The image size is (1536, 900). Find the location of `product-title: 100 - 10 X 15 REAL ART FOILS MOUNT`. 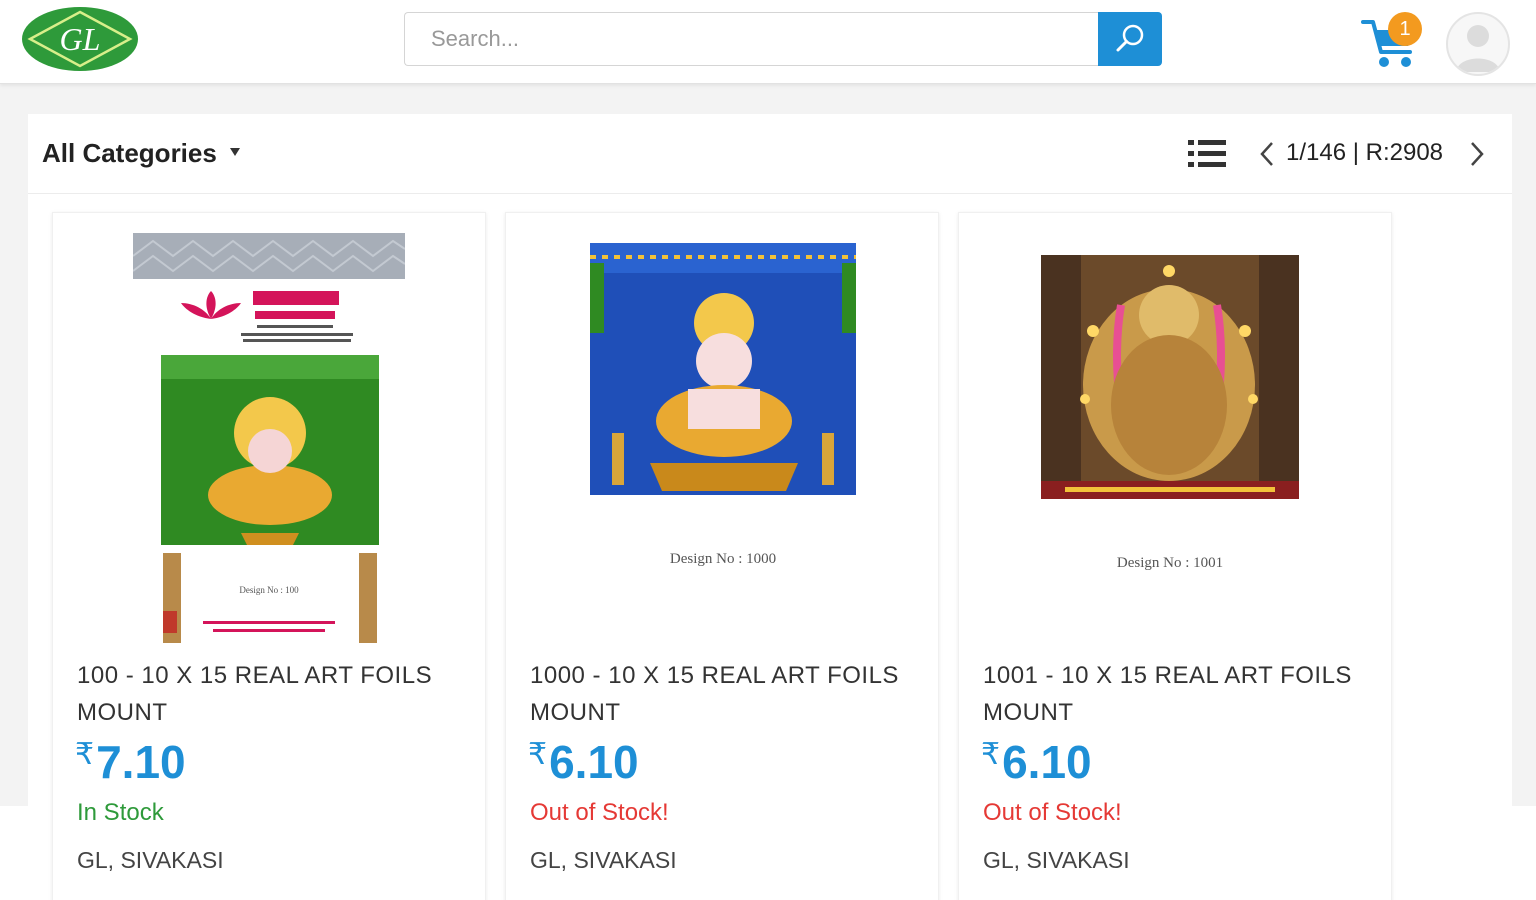

product-title: 100 - 10 X 15 REAL ART FOILS MOUNT is located at coordinates (267, 694).